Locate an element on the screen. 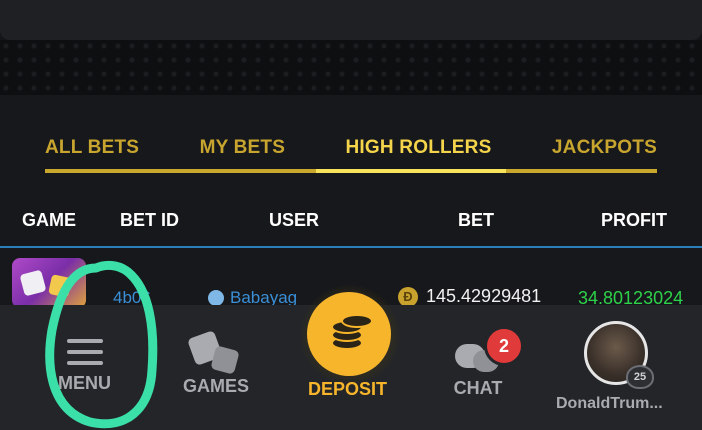 The height and width of the screenshot is (430, 702). menu-button: MENU is located at coordinates (84, 365).